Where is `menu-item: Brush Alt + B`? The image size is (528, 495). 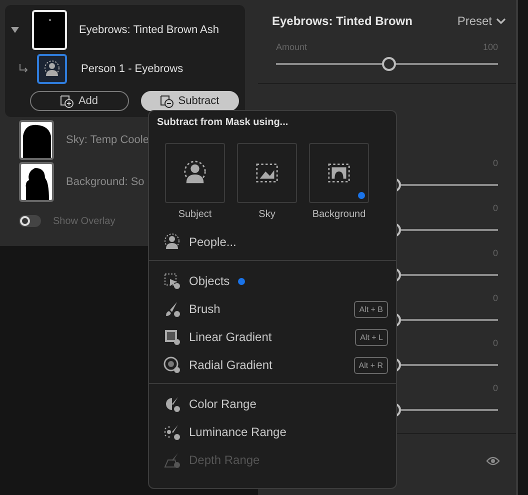
menu-item: Brush Alt + B is located at coordinates (272, 309).